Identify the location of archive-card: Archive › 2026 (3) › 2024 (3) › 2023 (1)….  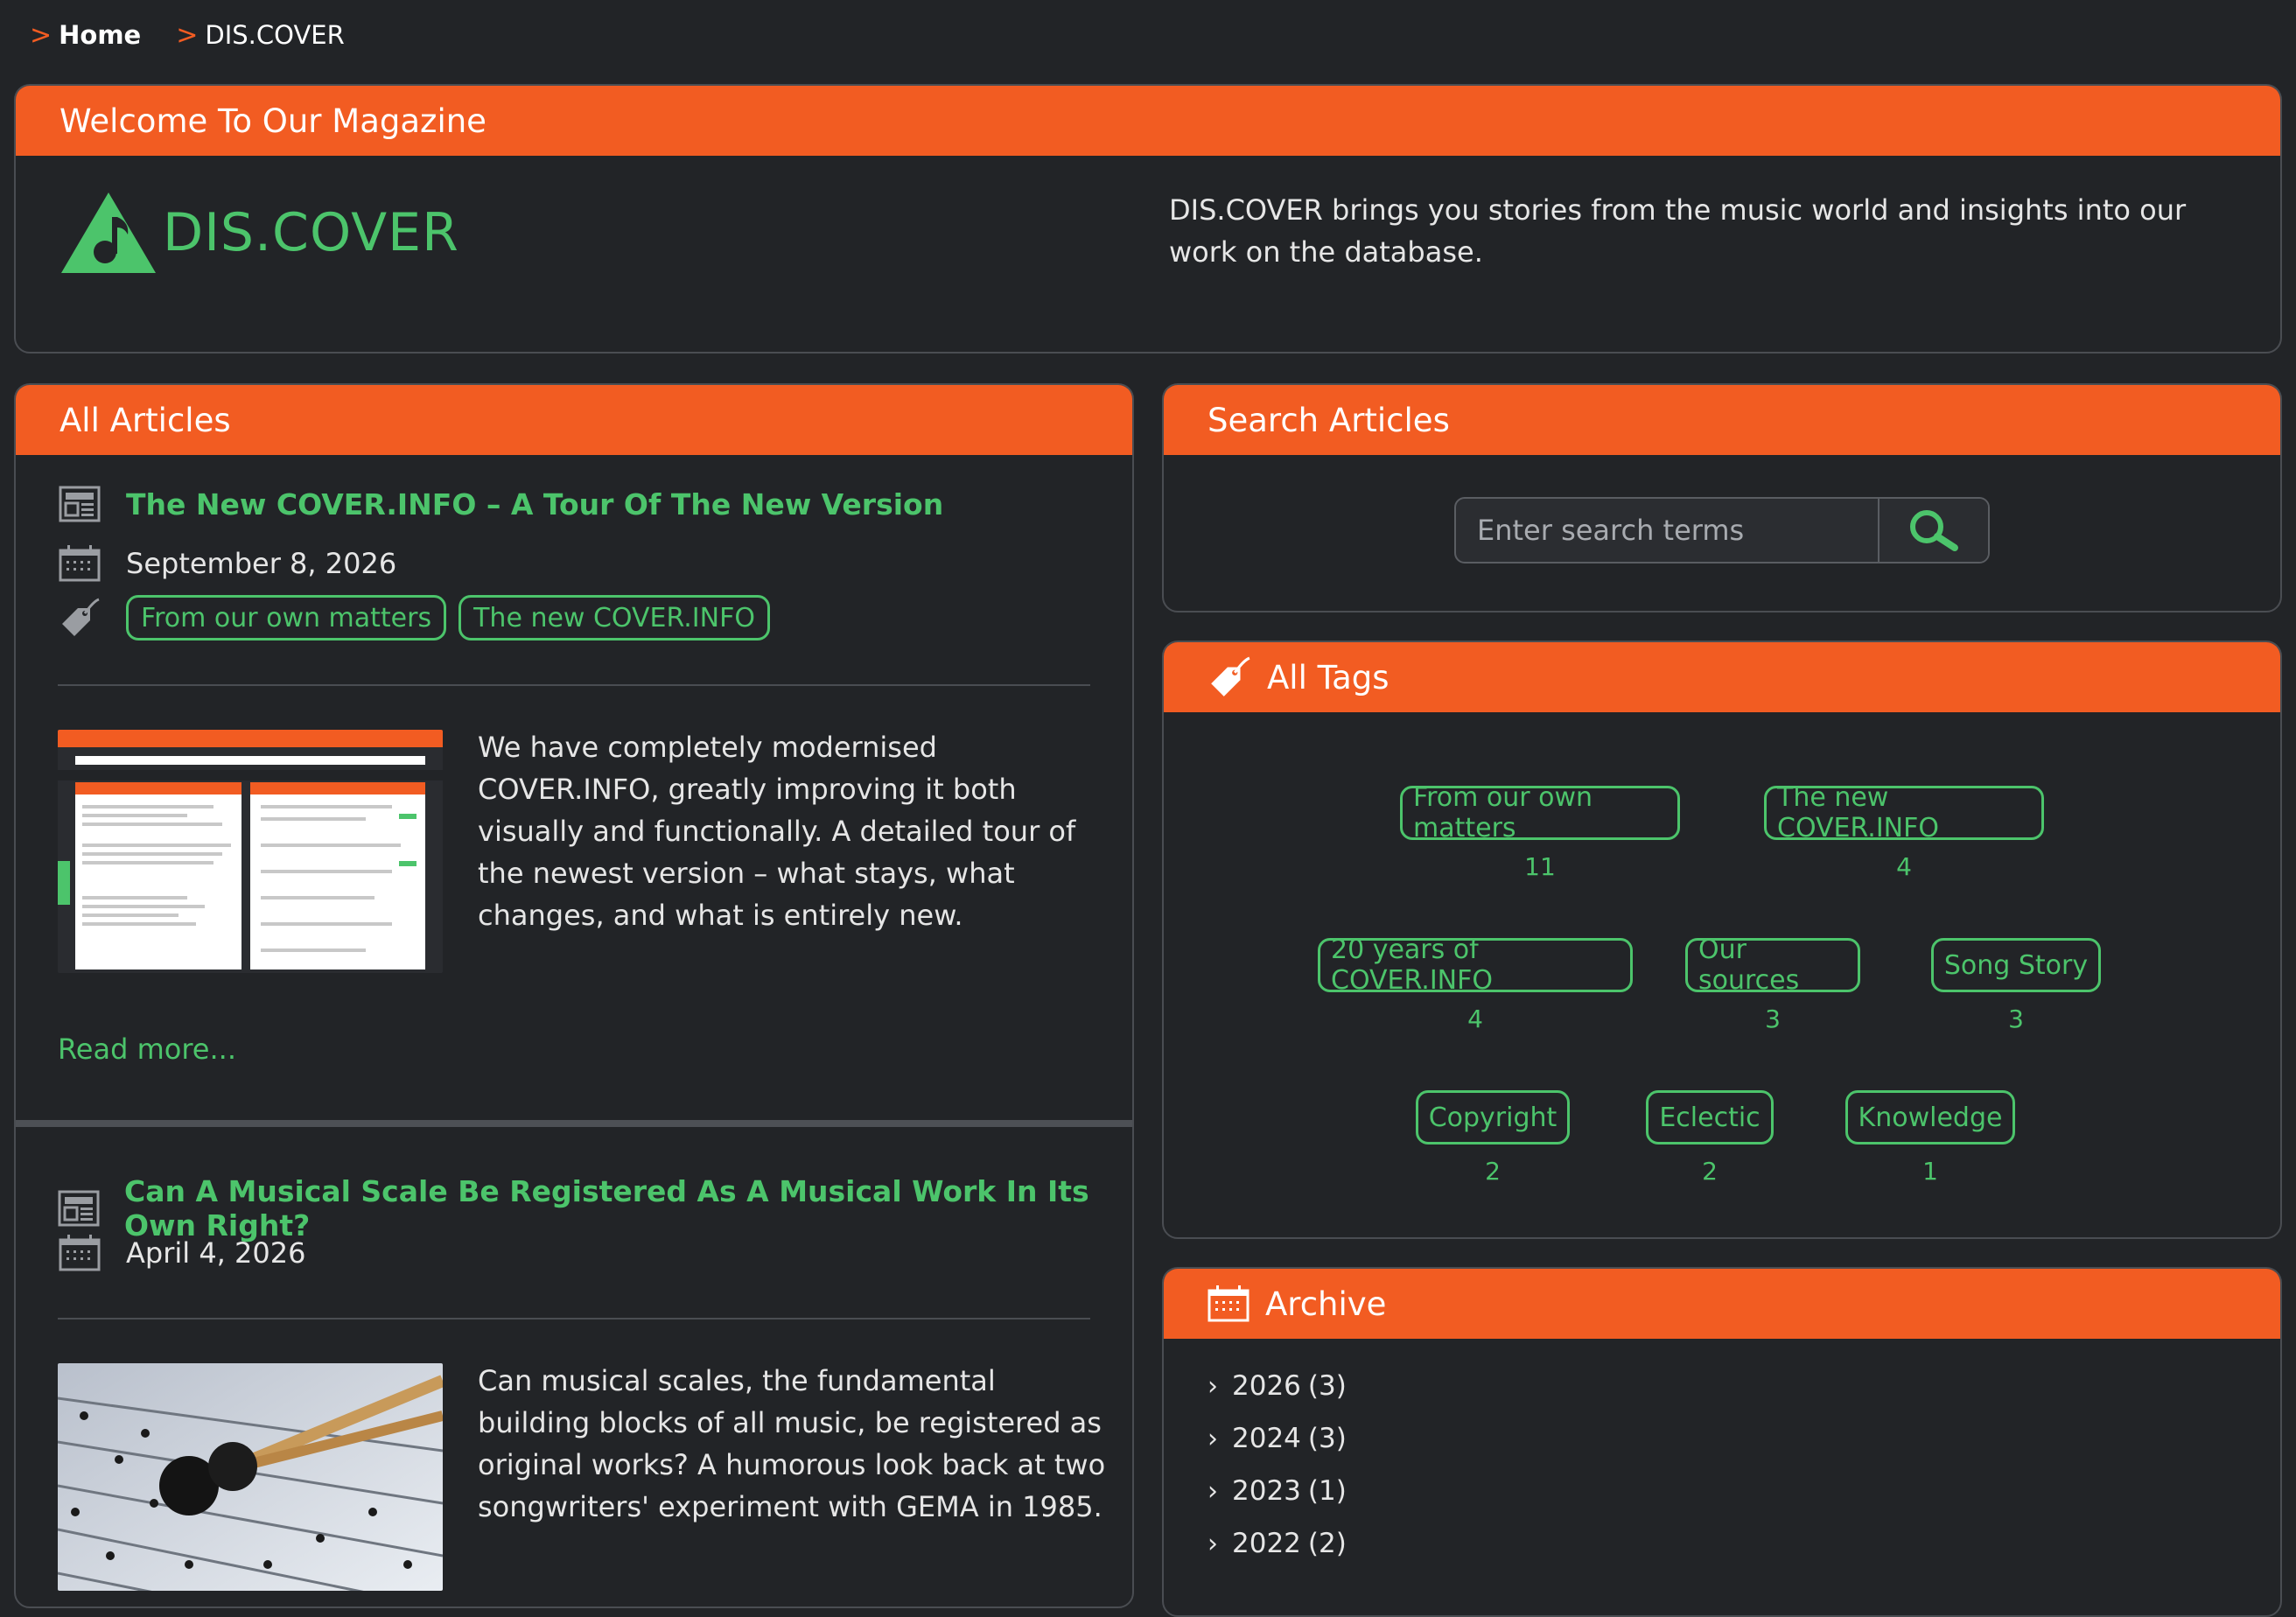
(1722, 1442).